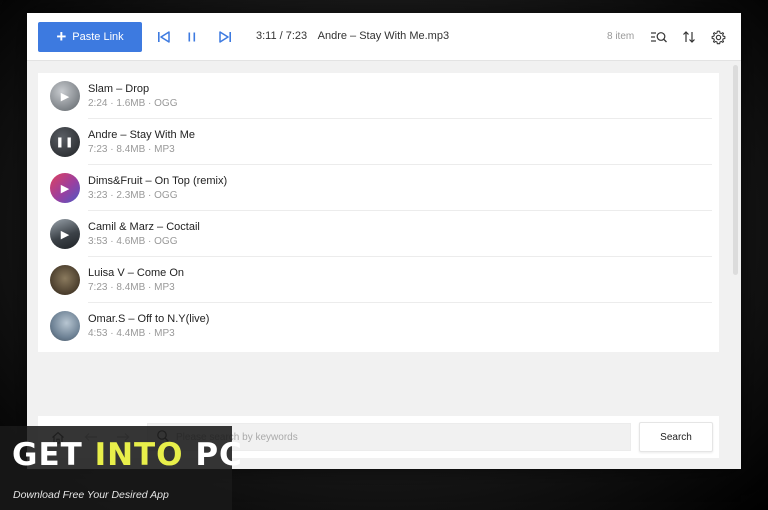  Describe the element at coordinates (141, 135) in the screenshot. I see `track-title: Andre – Stay With Me` at that location.